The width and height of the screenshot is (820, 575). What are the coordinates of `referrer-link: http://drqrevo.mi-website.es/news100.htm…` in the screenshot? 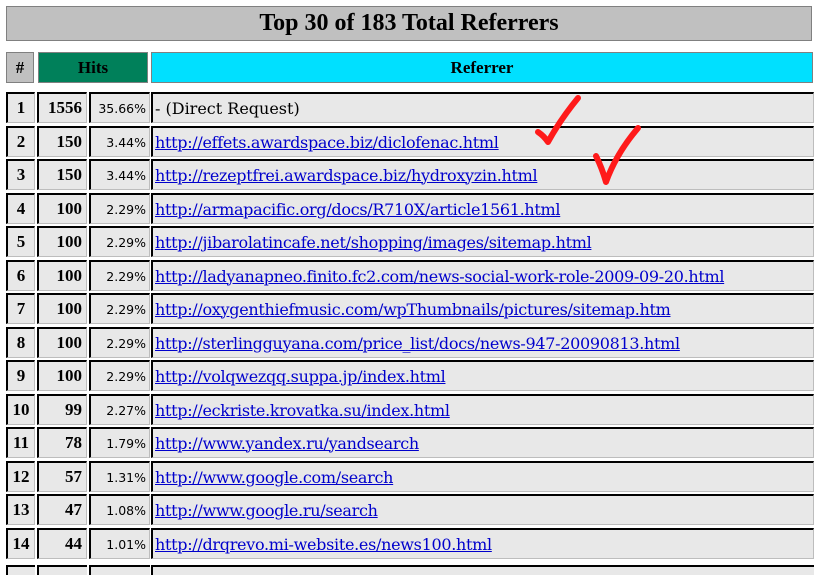 It's located at (323, 544).